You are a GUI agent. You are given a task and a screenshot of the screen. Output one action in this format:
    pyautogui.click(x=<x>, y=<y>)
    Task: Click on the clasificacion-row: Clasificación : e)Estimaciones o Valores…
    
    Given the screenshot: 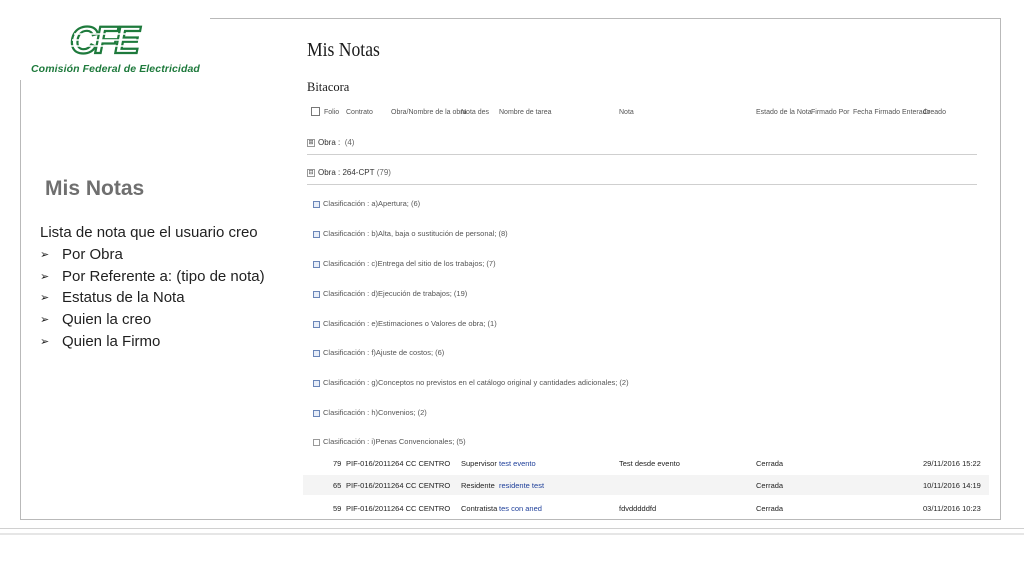 What is the action you would take?
    pyautogui.click(x=405, y=323)
    